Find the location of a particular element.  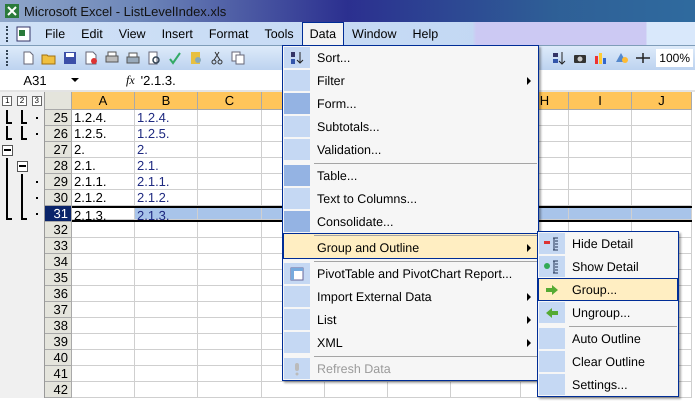

menu-item: Help is located at coordinates (425, 33).